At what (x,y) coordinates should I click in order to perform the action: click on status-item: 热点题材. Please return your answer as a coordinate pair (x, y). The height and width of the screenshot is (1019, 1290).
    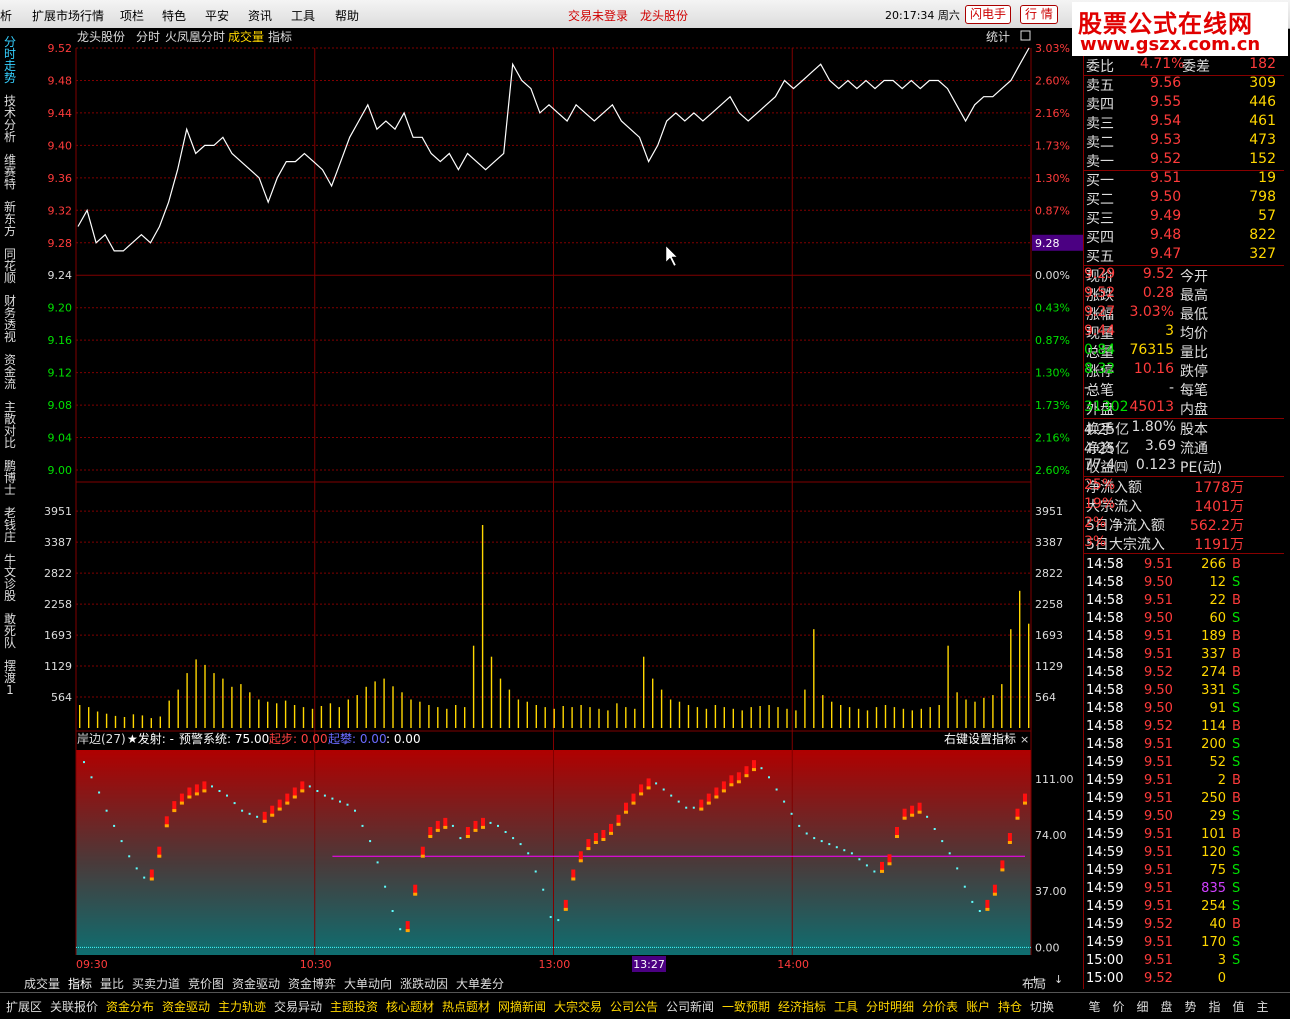
    Looking at the image, I should click on (466, 1006).